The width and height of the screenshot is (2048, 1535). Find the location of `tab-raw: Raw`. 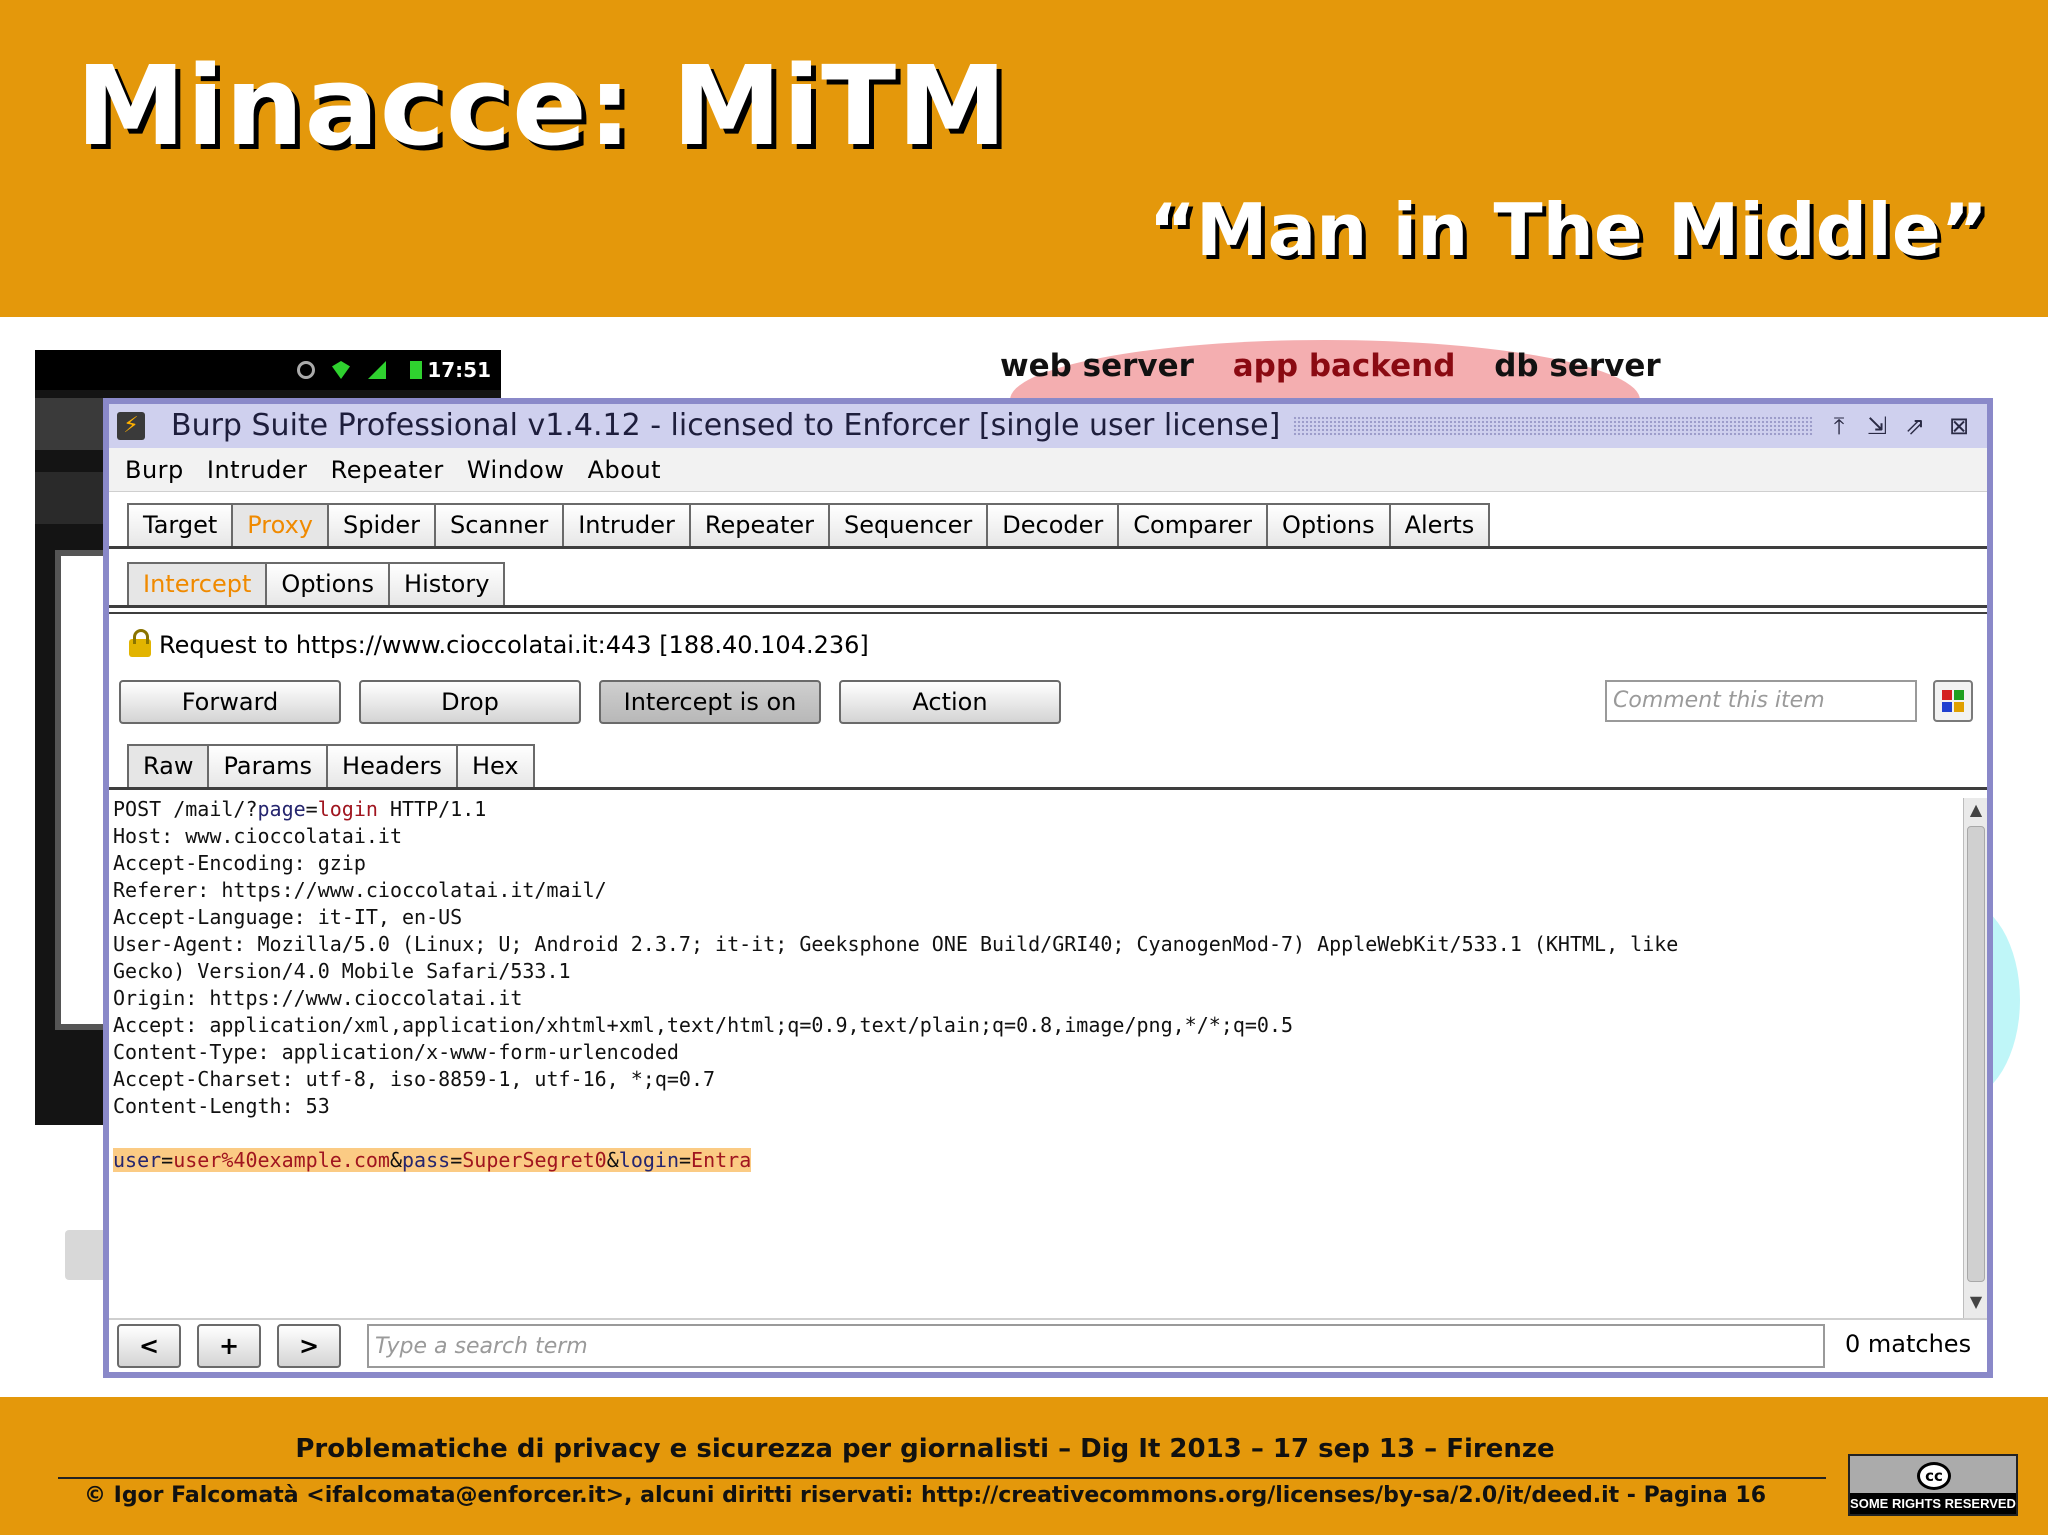

tab-raw: Raw is located at coordinates (168, 766).